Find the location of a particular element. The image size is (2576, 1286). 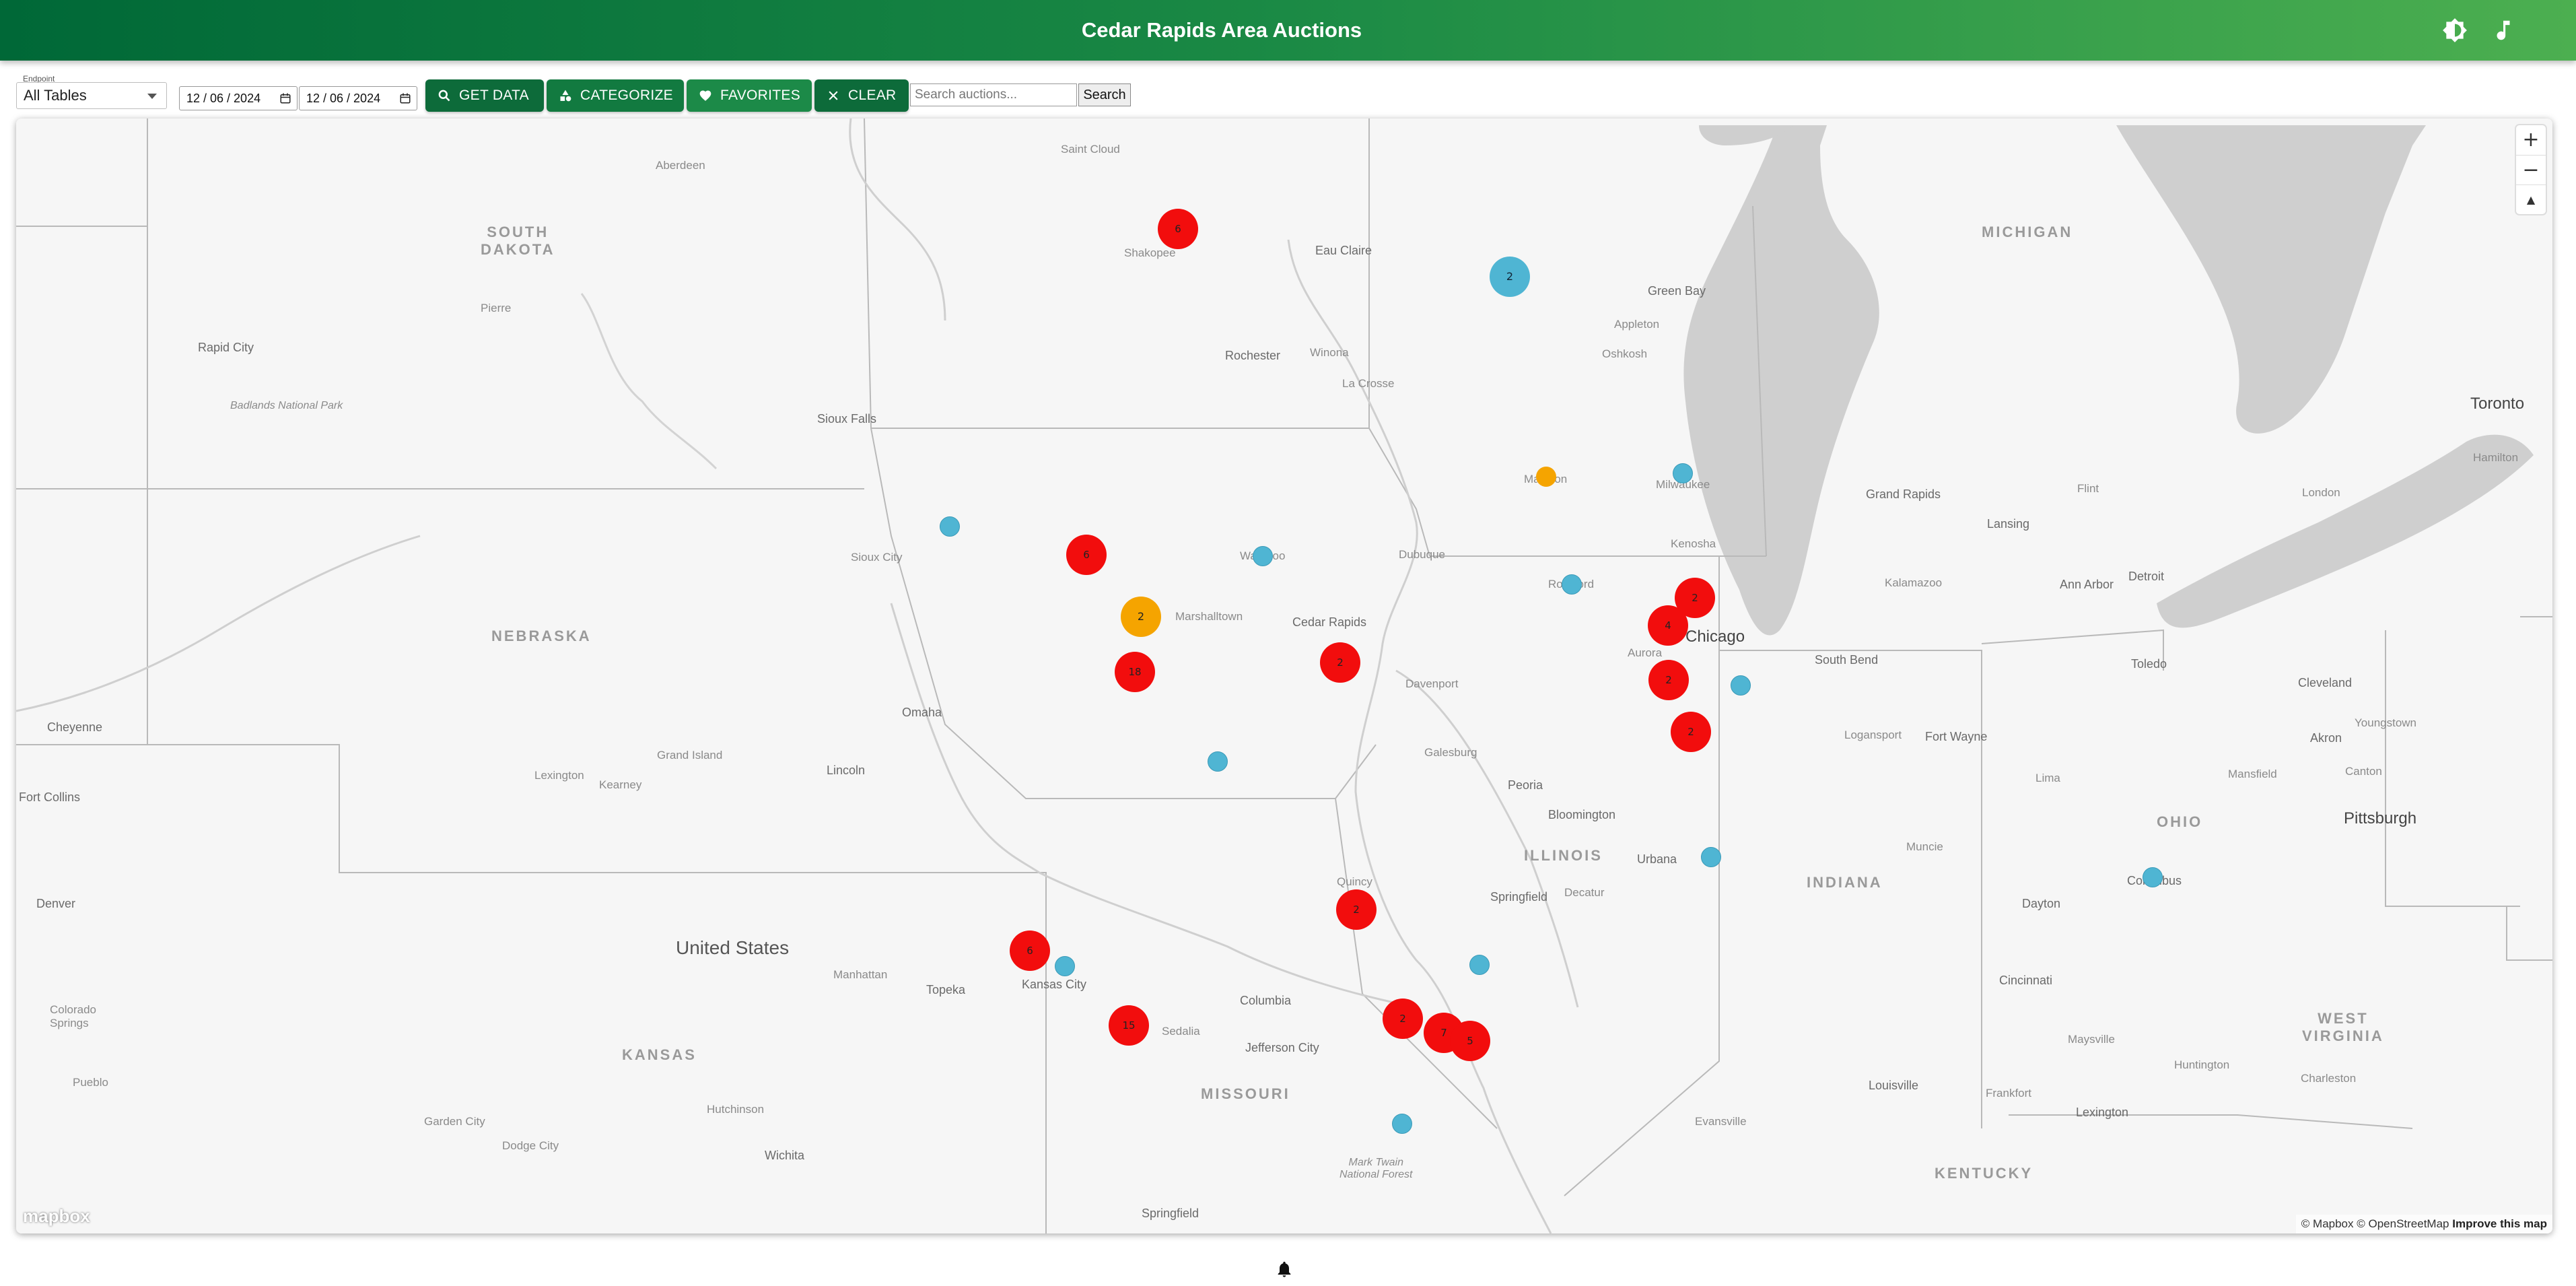

marker-milwaukee is located at coordinates (1683, 473).